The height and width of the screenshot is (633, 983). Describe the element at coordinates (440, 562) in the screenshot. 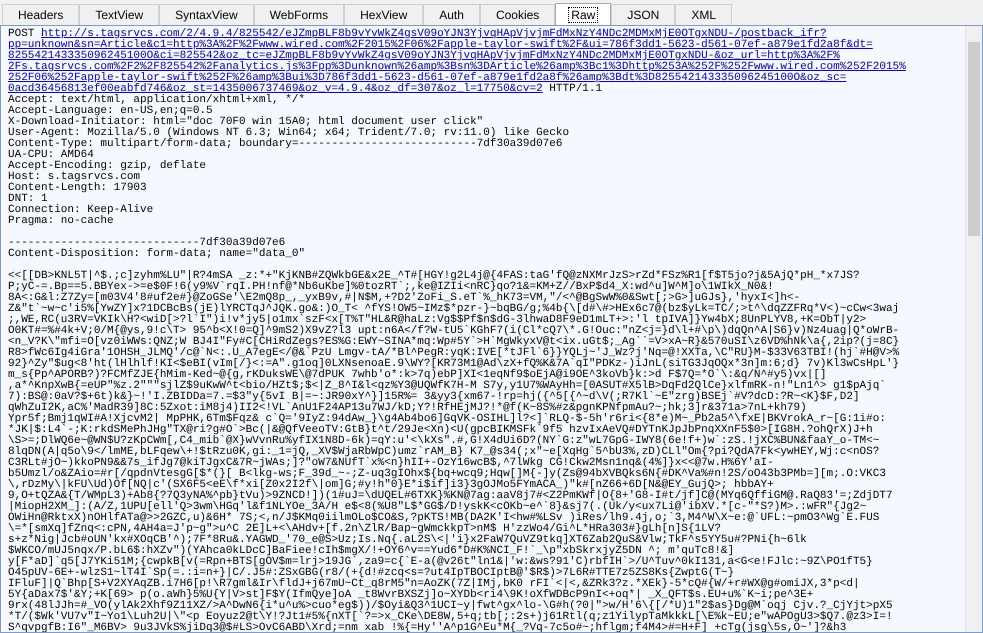

I see `body-line: y[F*aD]`q5[J7YKi51M;{cwpkB[v(=Rpn+BTS[gOV$m=lrj>19JG`,za9=c{`E-a(@v26t"ln1&|'w:&ws?91'C)rbfIH`>/U^Tuv^0kI131,a<G<e!FJlc:~9Z\PO1fT5}` at that location.